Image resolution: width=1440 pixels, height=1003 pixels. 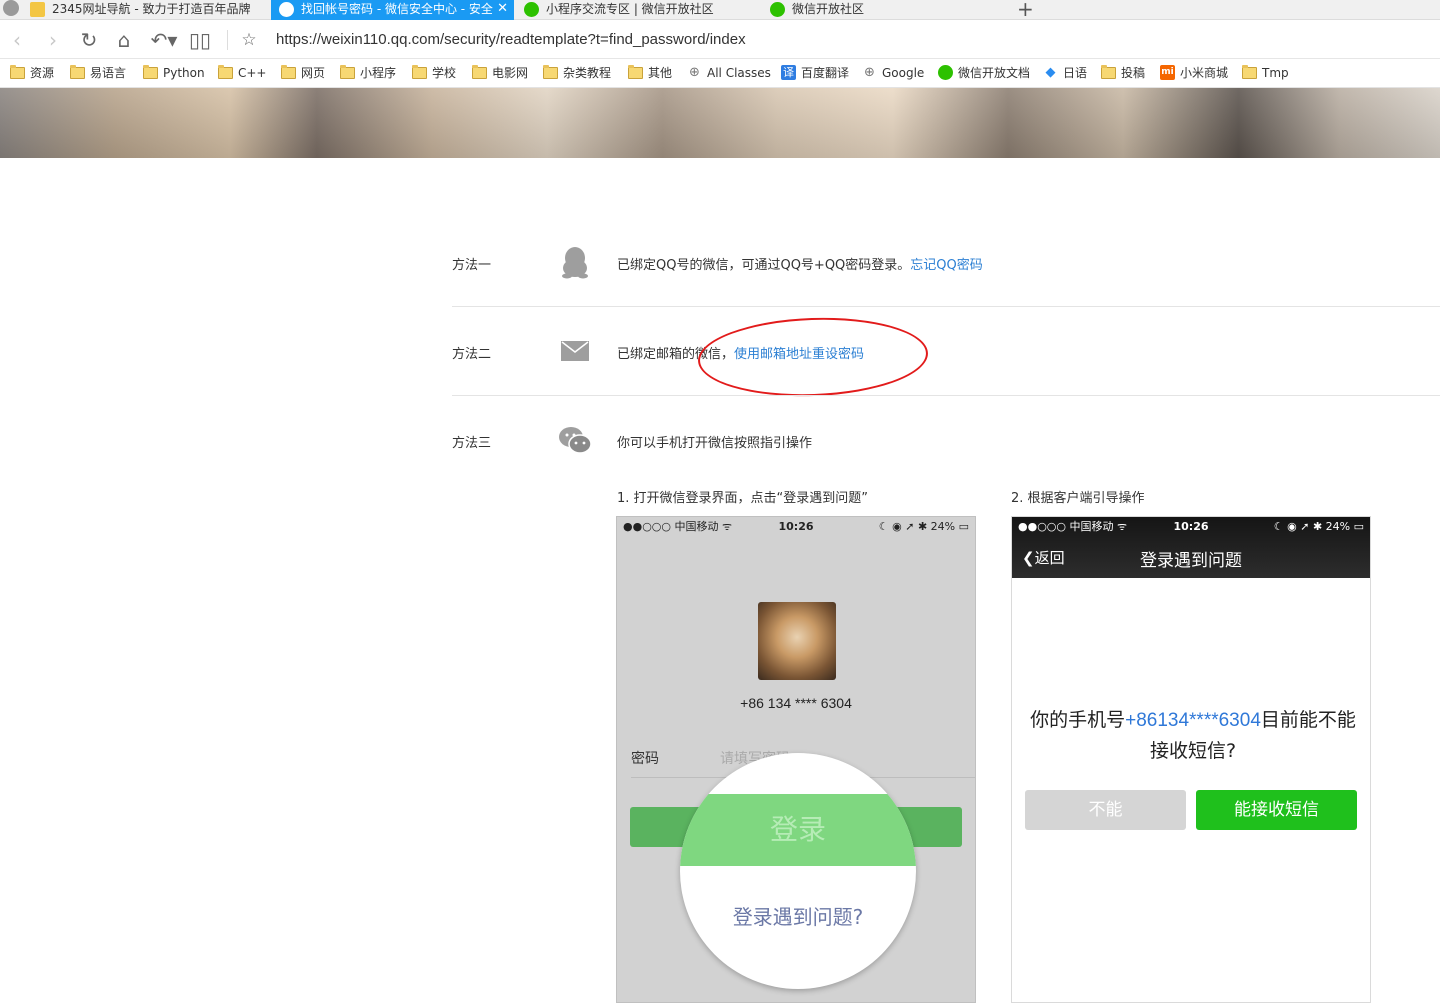 I want to click on method-label: 方法一, so click(x=472, y=265).